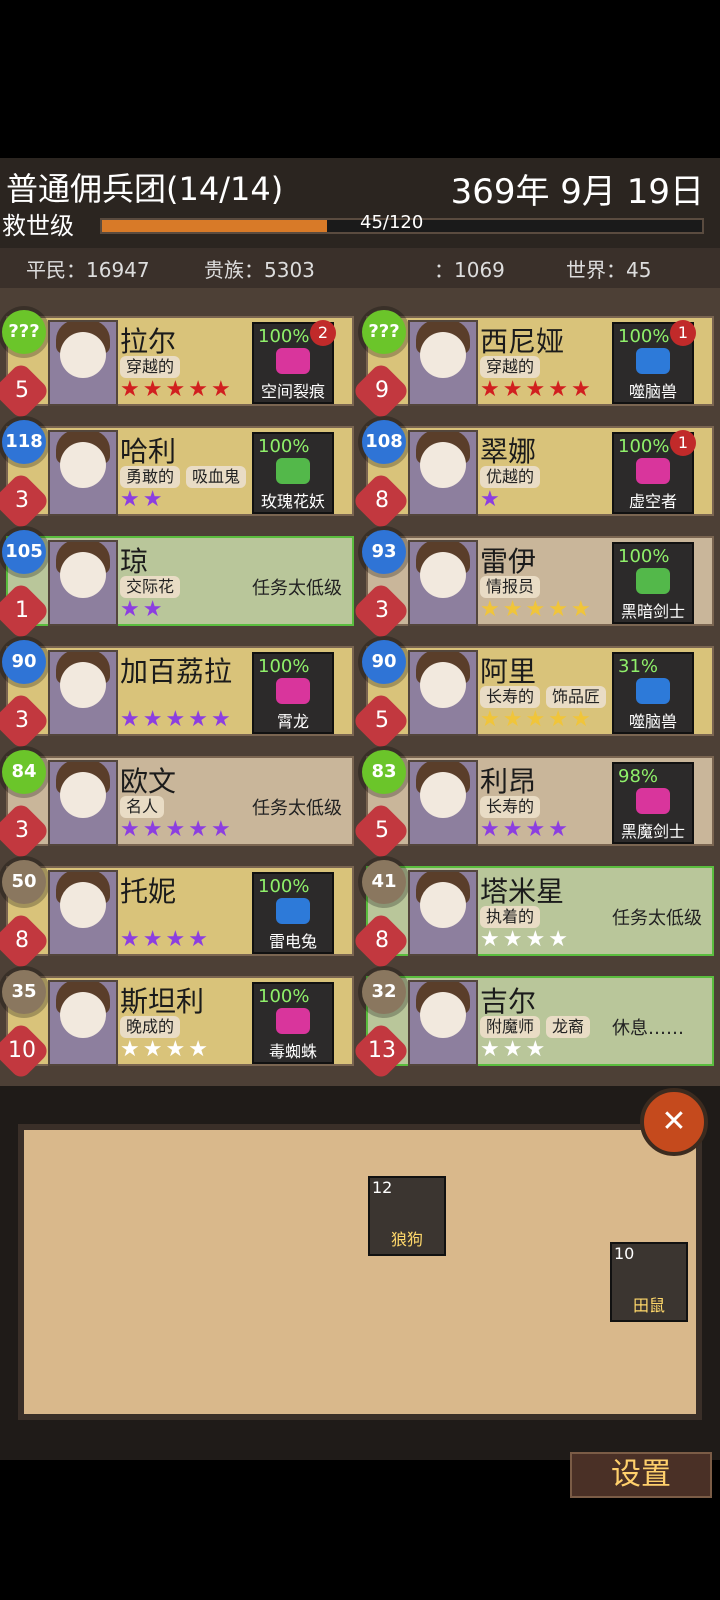 The width and height of the screenshot is (720, 1600). I want to click on mission-box: 98% 黑魔剑士, so click(653, 803).